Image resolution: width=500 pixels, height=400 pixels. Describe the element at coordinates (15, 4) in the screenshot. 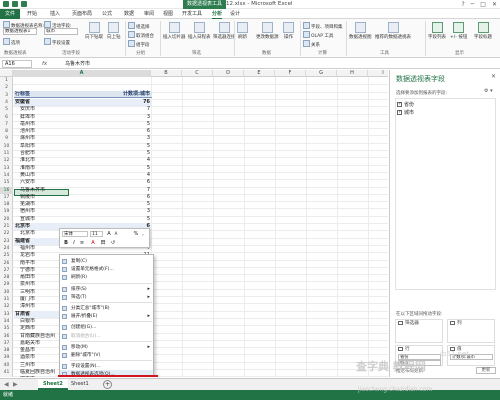

I see `save-icon` at that location.